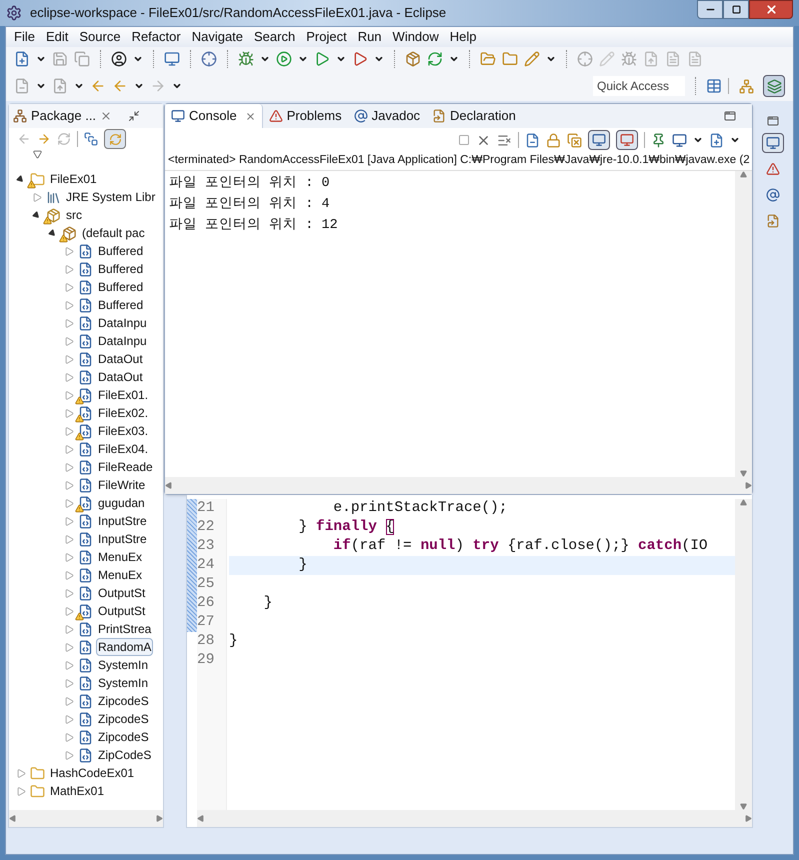 The height and width of the screenshot is (860, 799). I want to click on minimize-icon, so click(134, 116).